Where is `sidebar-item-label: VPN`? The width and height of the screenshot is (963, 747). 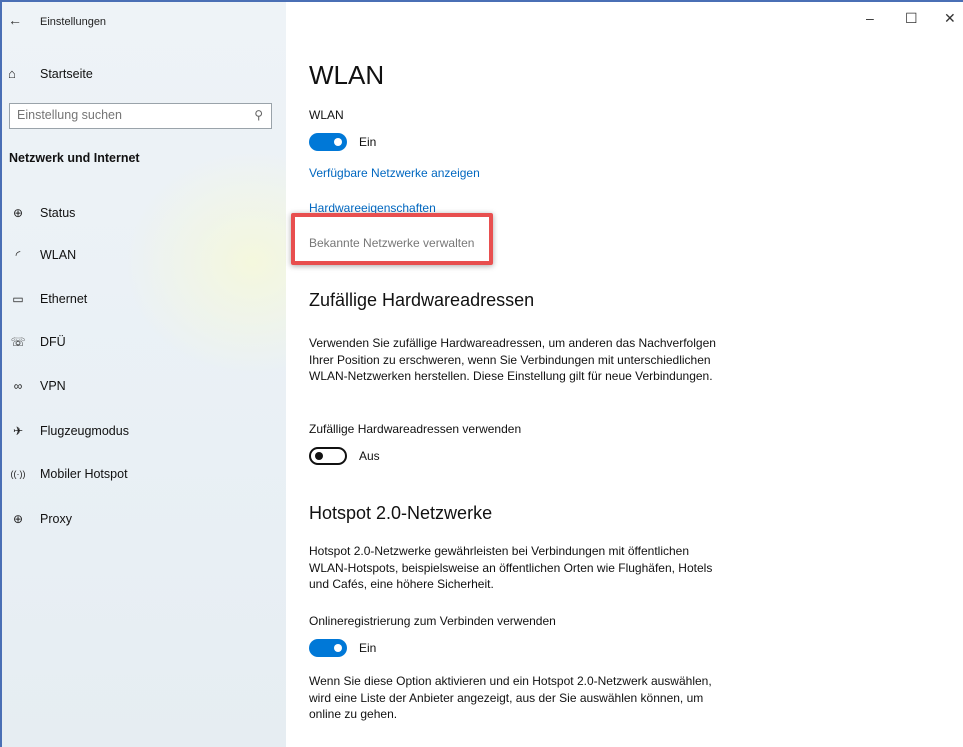
sidebar-item-label: VPN is located at coordinates (53, 386).